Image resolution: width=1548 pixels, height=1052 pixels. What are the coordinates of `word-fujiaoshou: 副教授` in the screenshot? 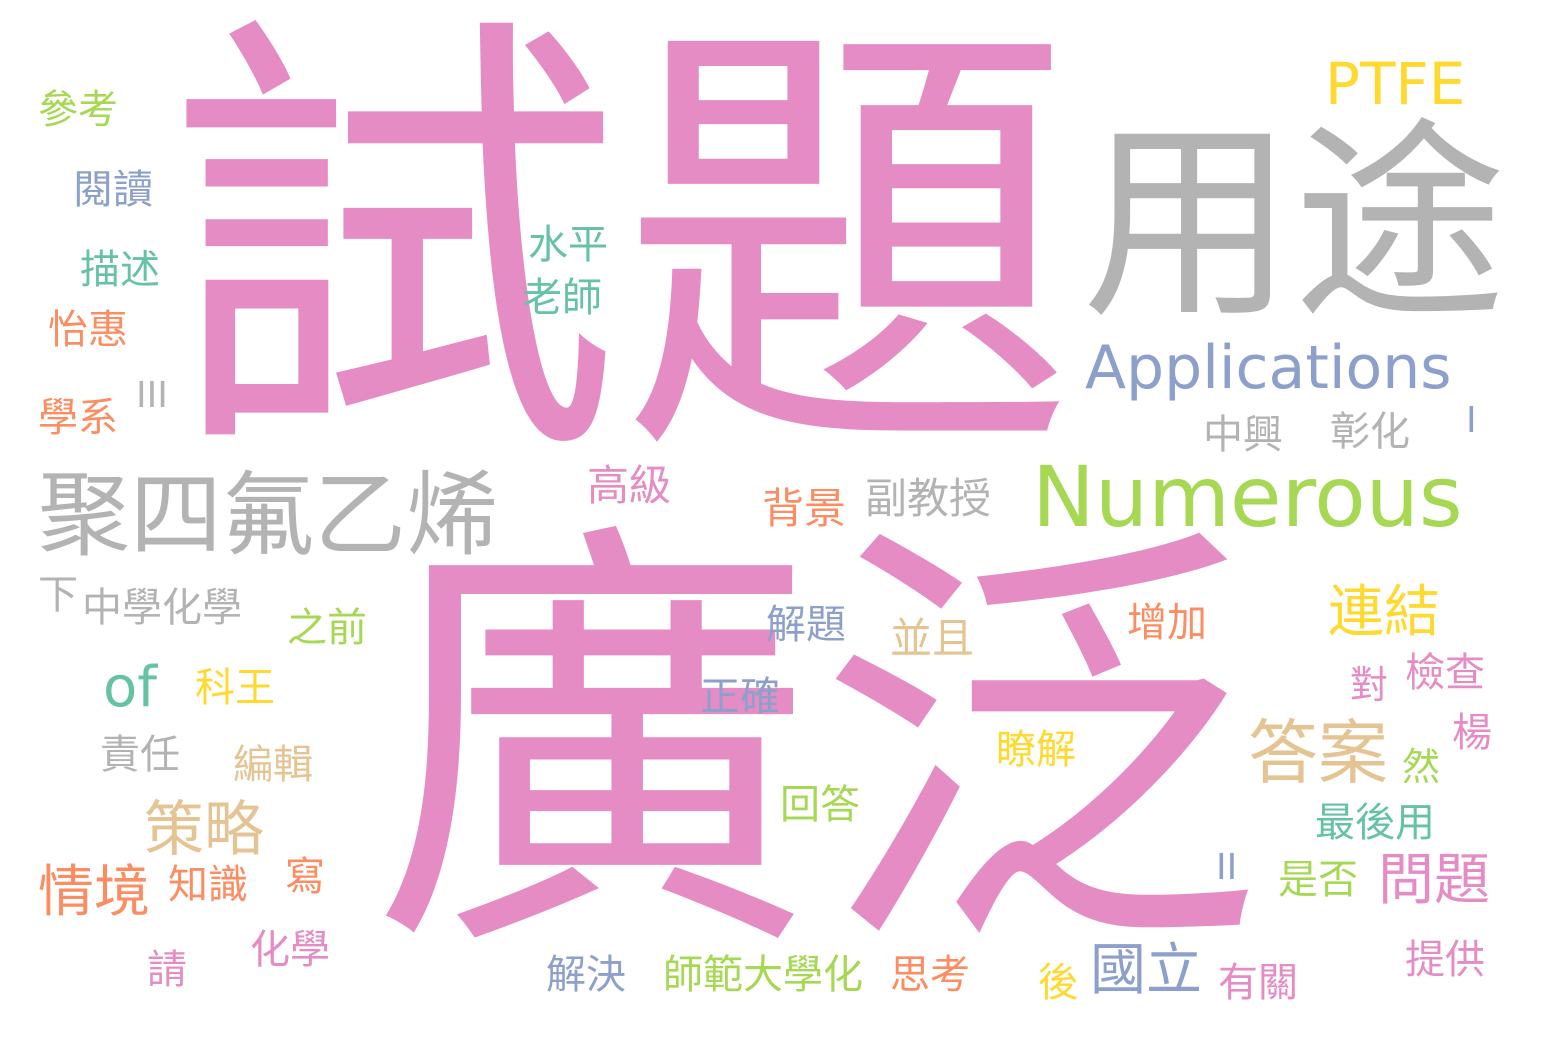 It's located at (928, 498).